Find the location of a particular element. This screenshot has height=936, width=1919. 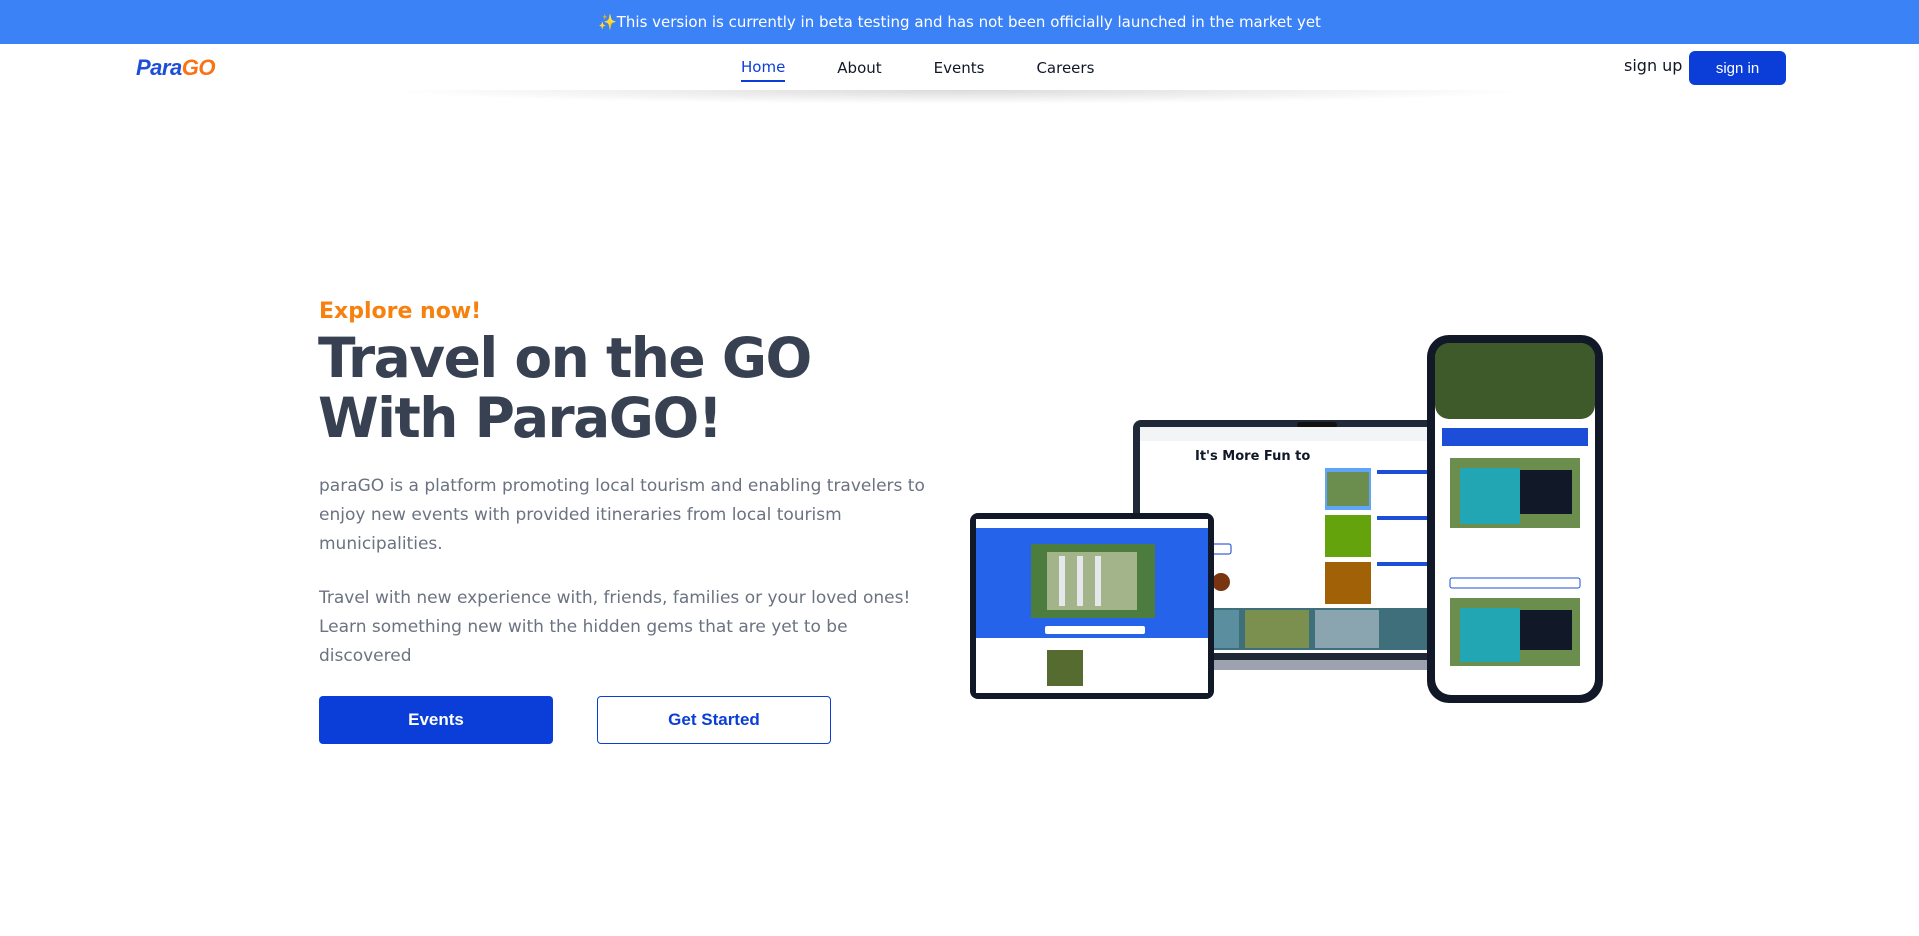

navbar-shadow is located at coordinates (960, 97).